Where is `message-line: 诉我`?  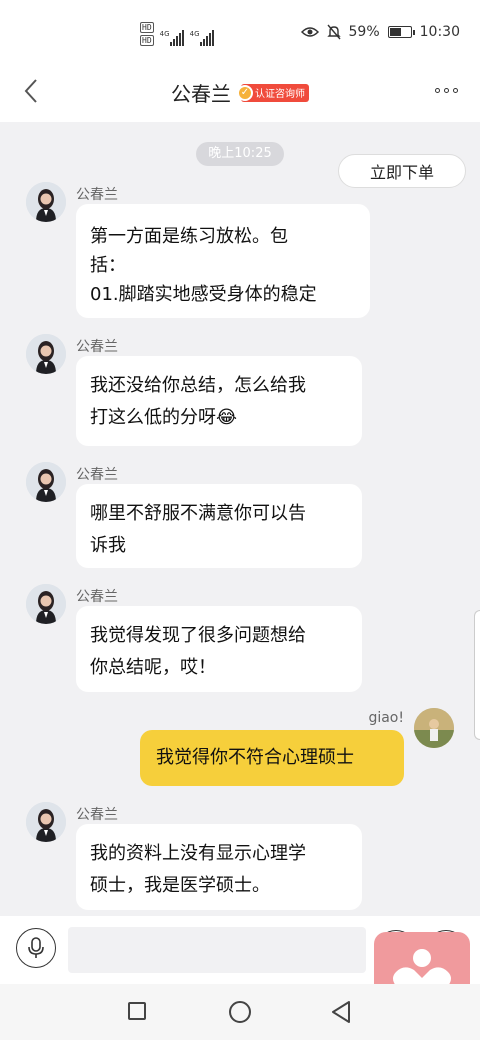 message-line: 诉我 is located at coordinates (108, 545).